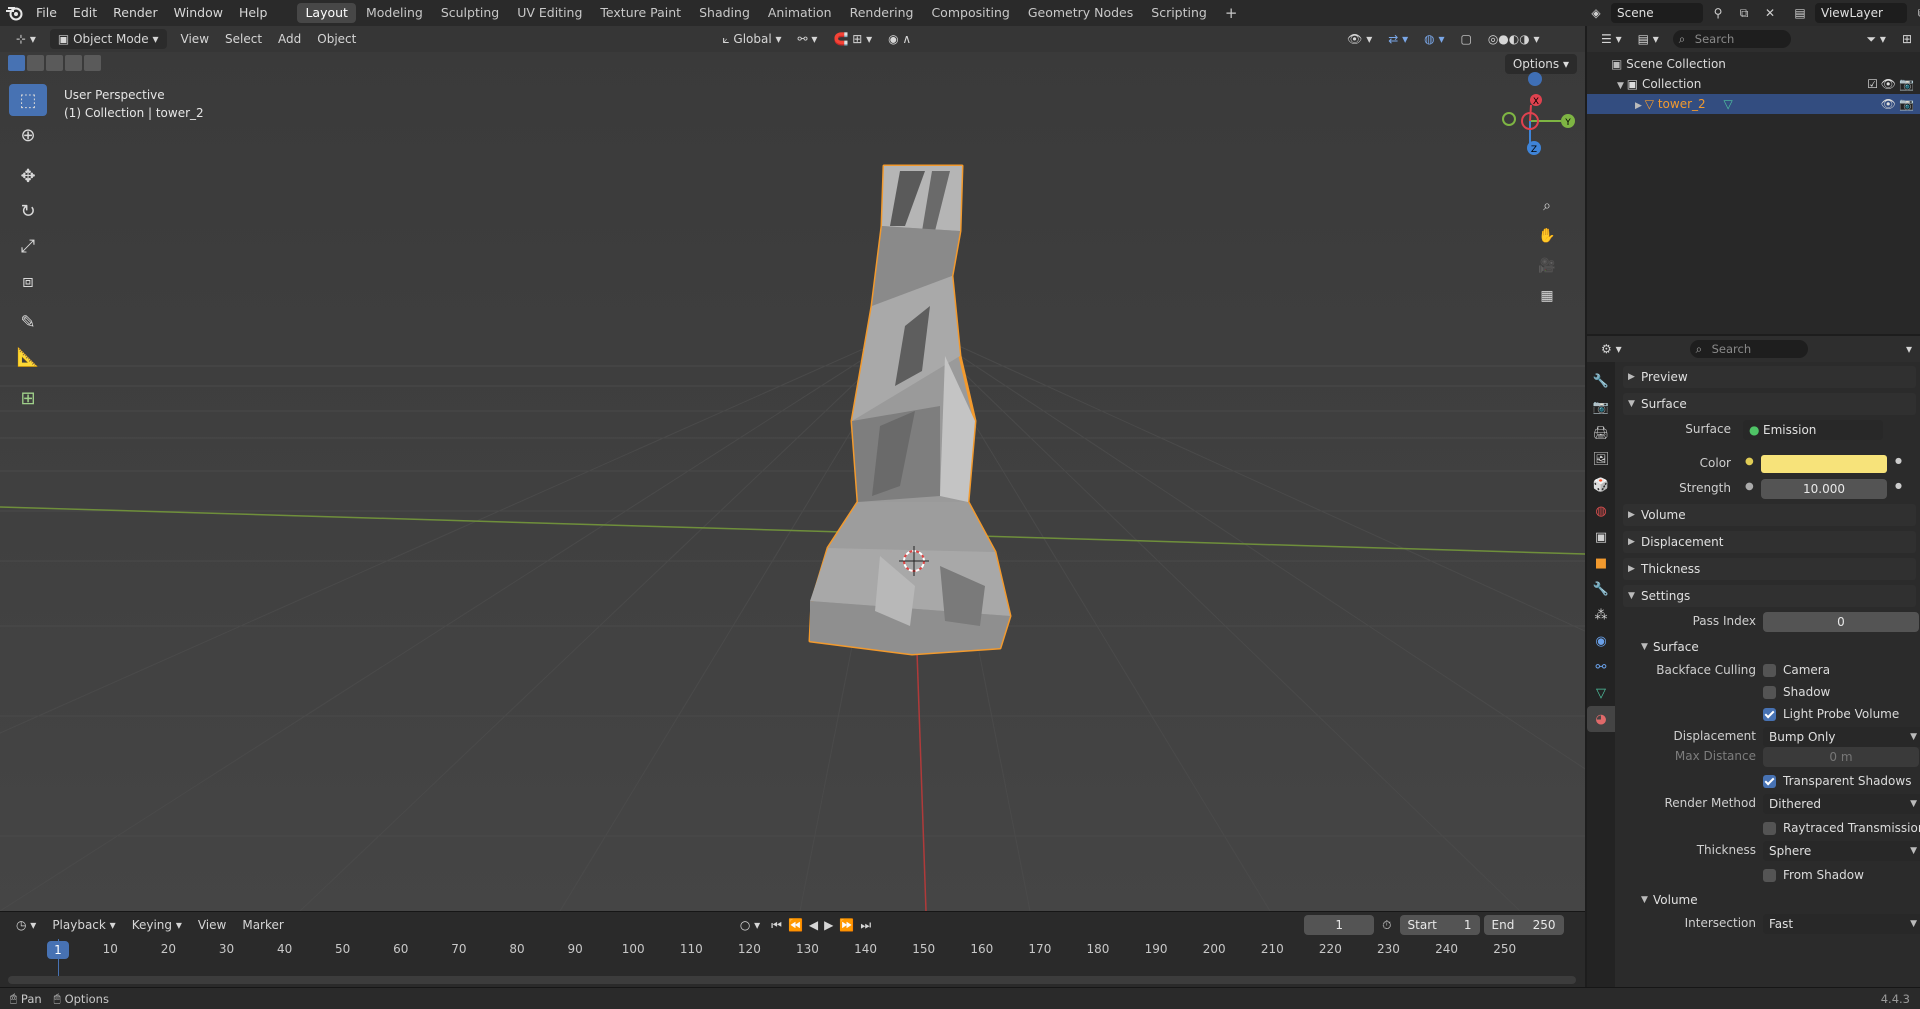  I want to click on new-view-layer-icon: ⧉, so click(1915, 13).